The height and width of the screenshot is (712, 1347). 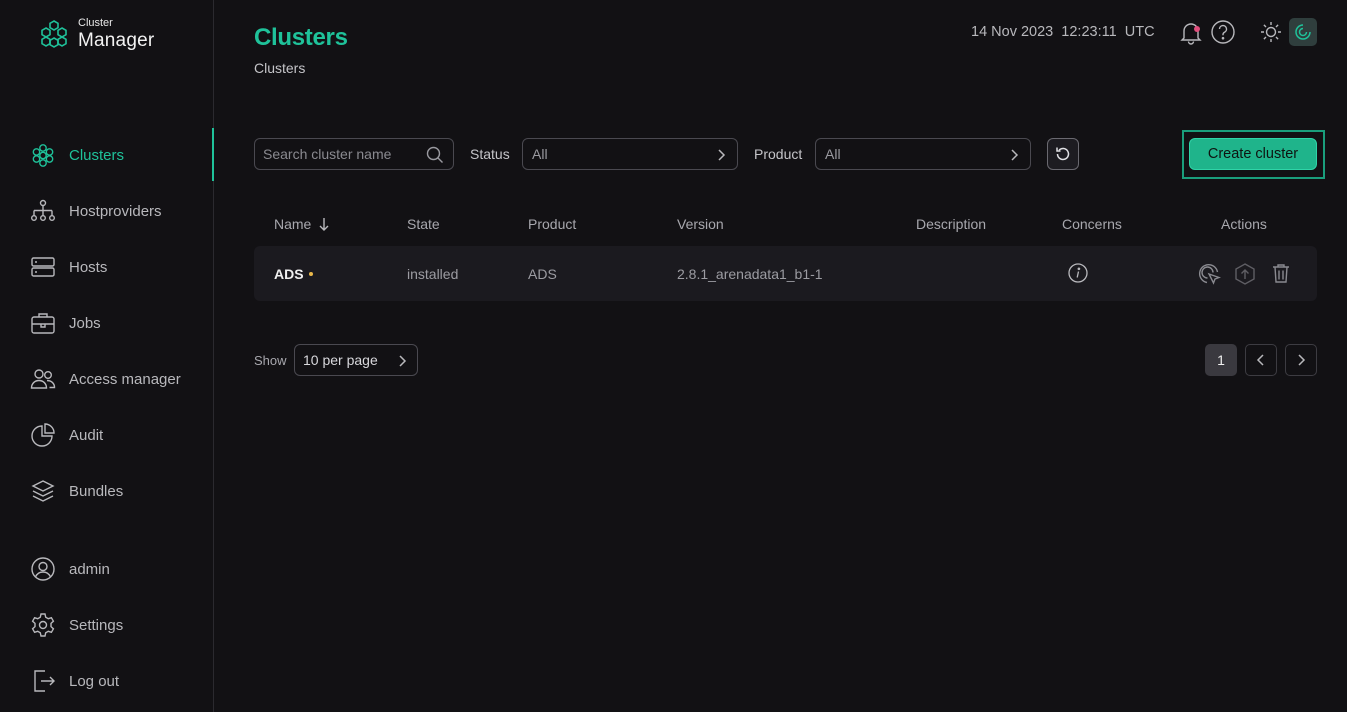 What do you see at coordinates (1209, 274) in the screenshot?
I see `run-action-icon` at bounding box center [1209, 274].